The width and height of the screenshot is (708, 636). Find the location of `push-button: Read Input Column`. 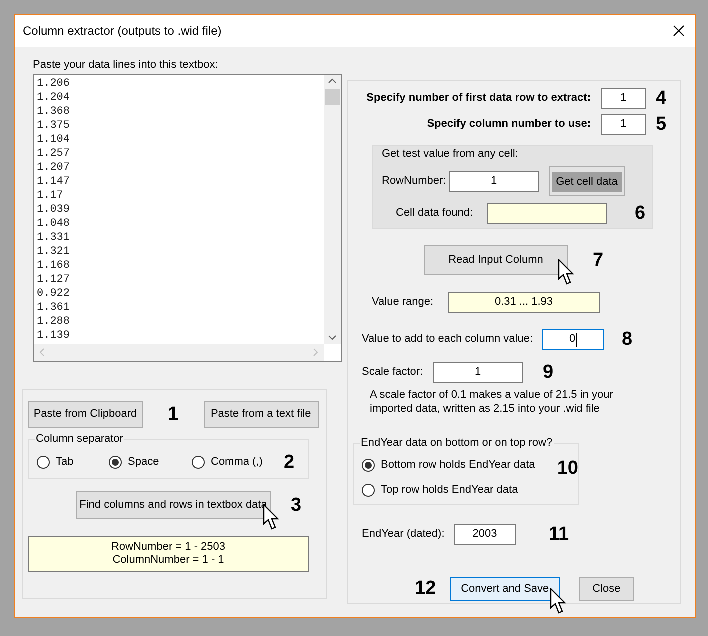

push-button: Read Input Column is located at coordinates (496, 260).